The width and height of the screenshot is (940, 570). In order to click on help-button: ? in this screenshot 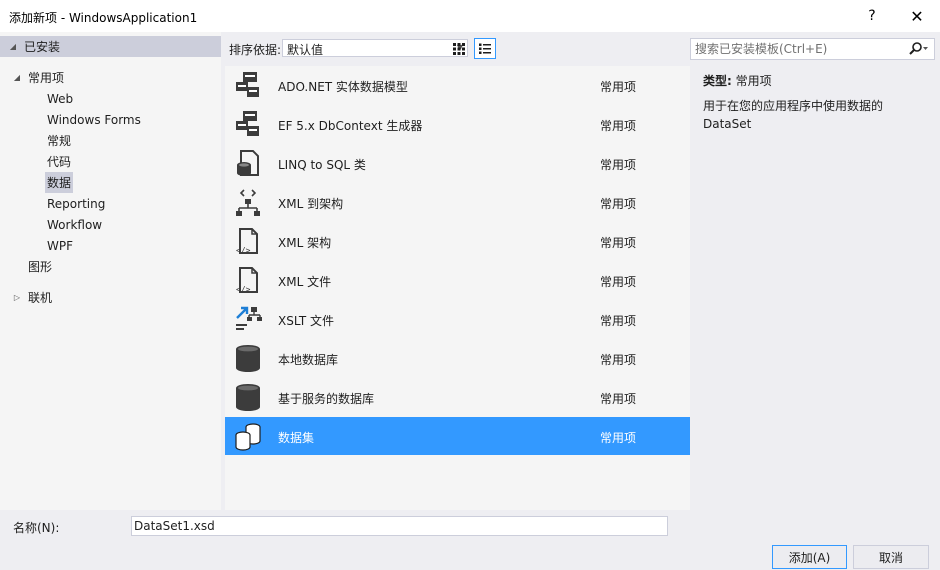, I will do `click(872, 16)`.